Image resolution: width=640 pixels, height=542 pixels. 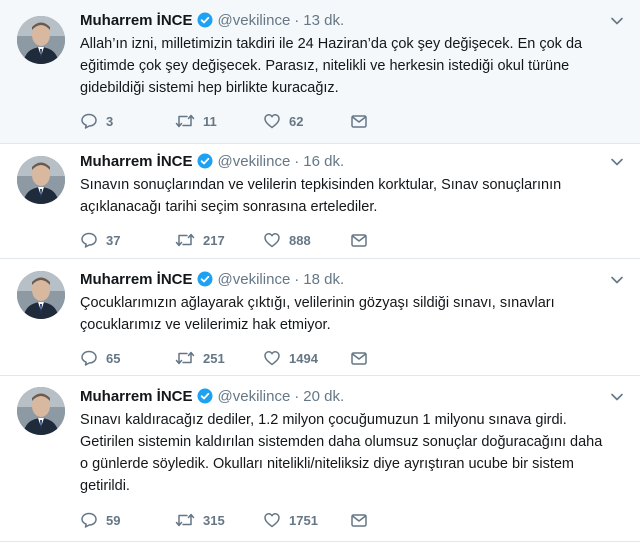 I want to click on tweet-header: Muharrem İNCE @vekilince · 18 dk., so click(x=212, y=279).